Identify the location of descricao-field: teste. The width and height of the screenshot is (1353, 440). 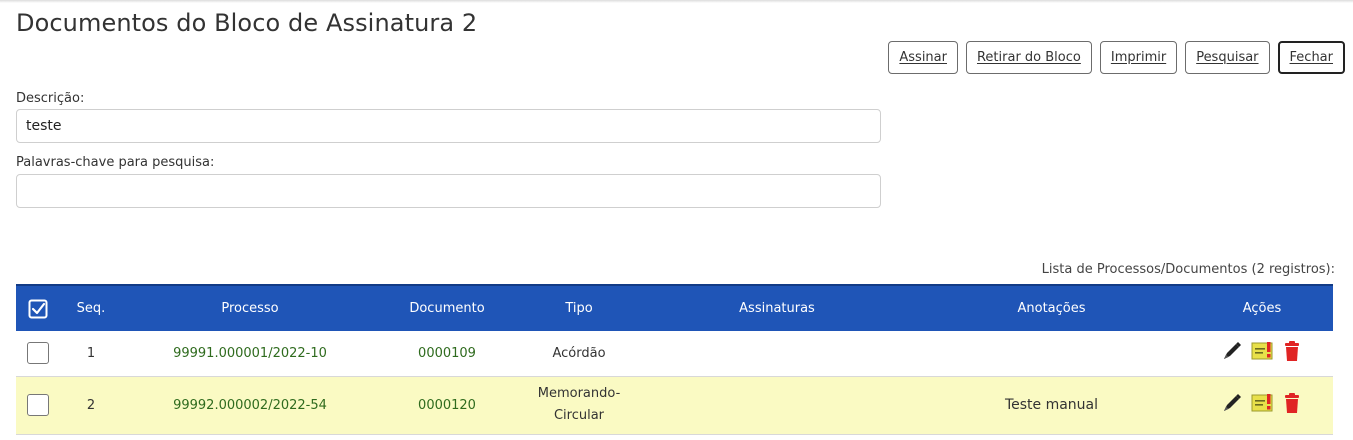
(448, 126).